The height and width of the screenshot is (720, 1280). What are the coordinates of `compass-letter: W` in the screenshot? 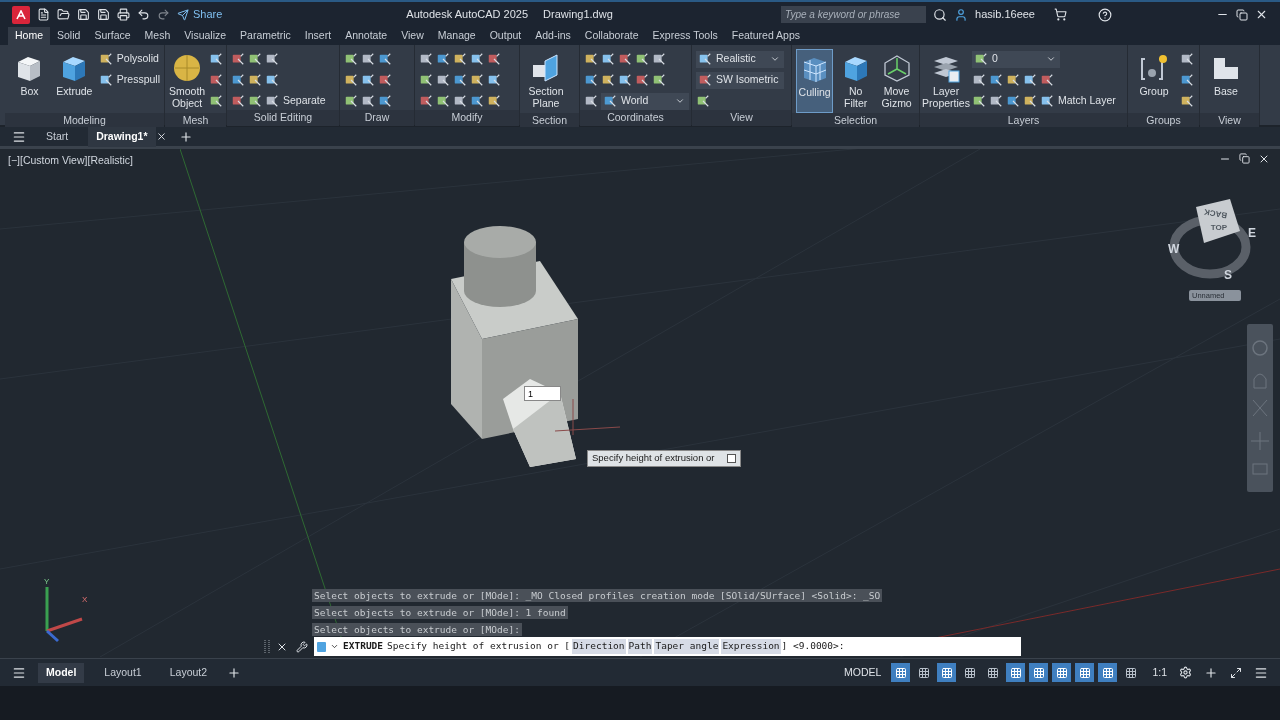 It's located at (1174, 249).